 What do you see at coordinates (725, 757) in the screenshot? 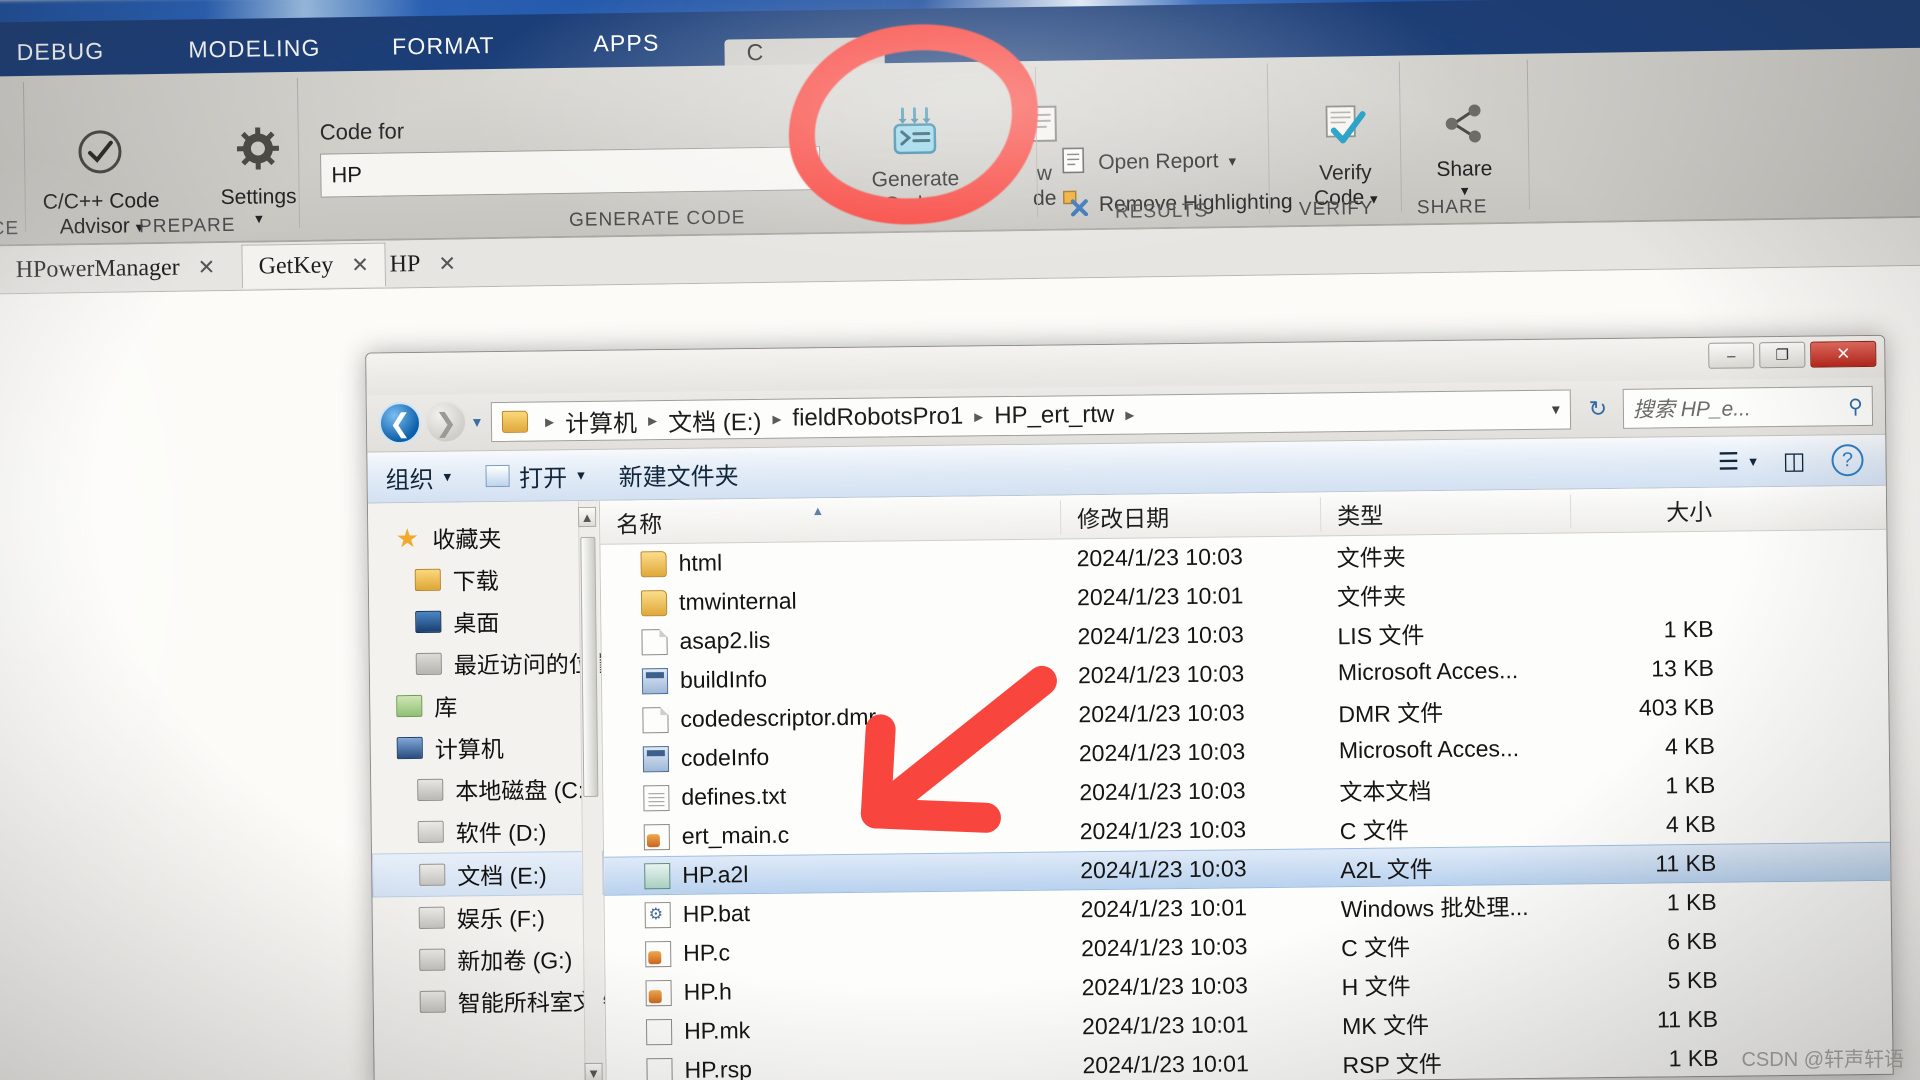
I see `file-name-label: codeInfo` at bounding box center [725, 757].